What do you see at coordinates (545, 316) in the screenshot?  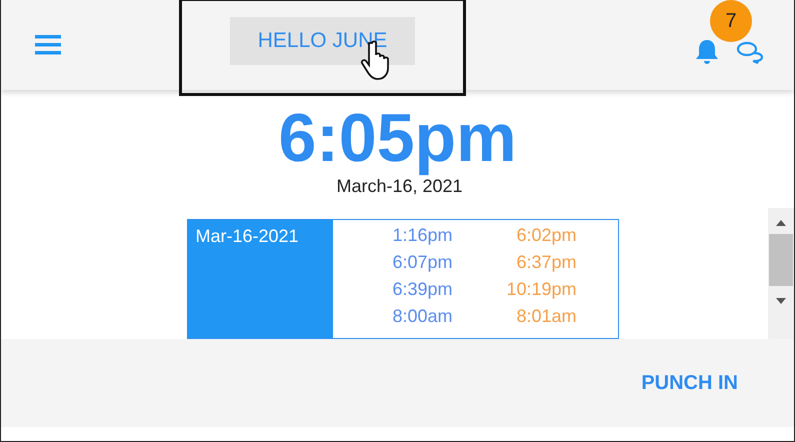 I see `punch-out-time: 8:01am` at bounding box center [545, 316].